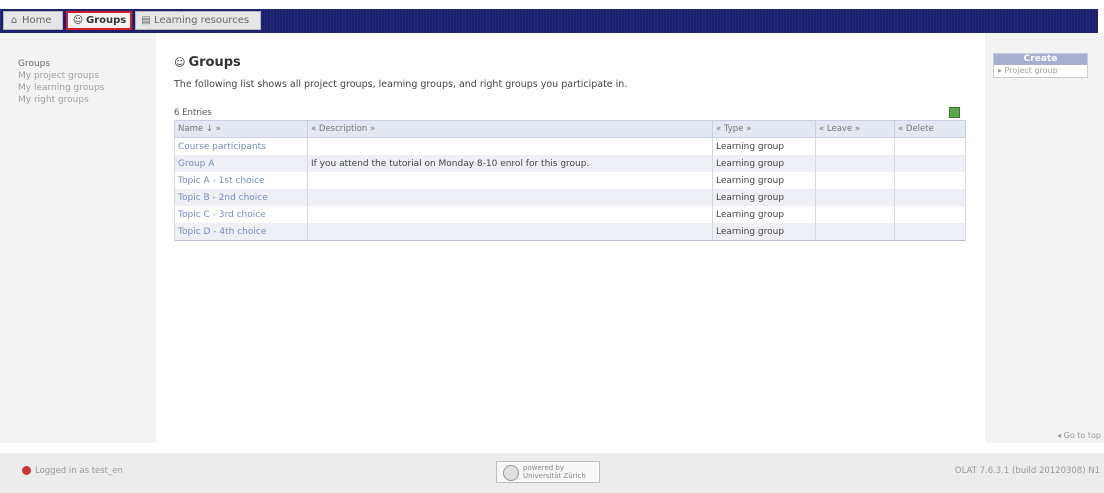 Image resolution: width=1104 pixels, height=493 pixels. I want to click on column-header-delete: « Delete, so click(930, 129).